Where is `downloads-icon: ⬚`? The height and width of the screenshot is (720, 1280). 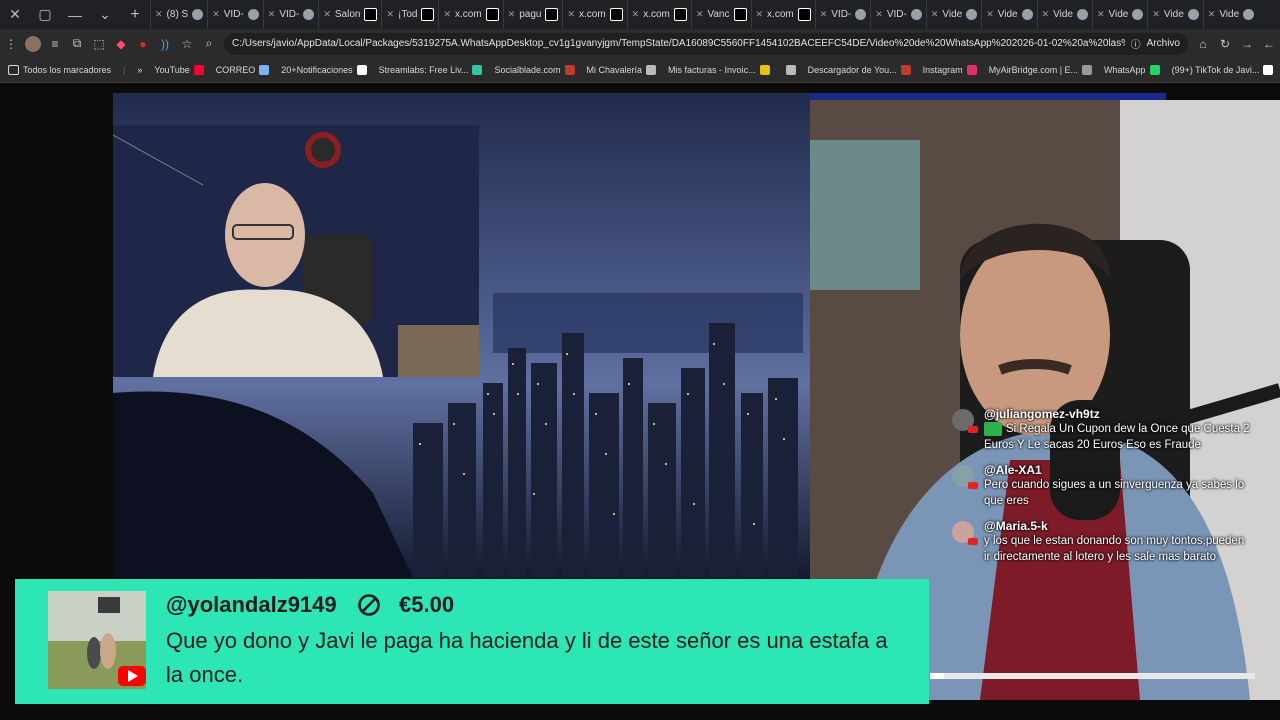 downloads-icon: ⬚ is located at coordinates (99, 44).